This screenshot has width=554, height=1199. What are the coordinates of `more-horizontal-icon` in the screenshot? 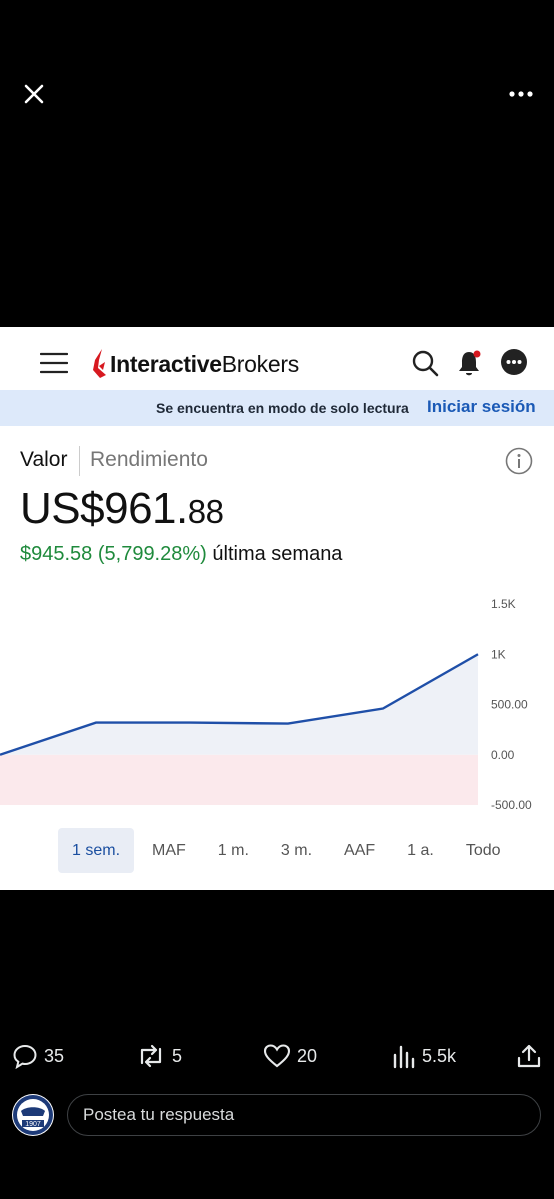 It's located at (521, 94).